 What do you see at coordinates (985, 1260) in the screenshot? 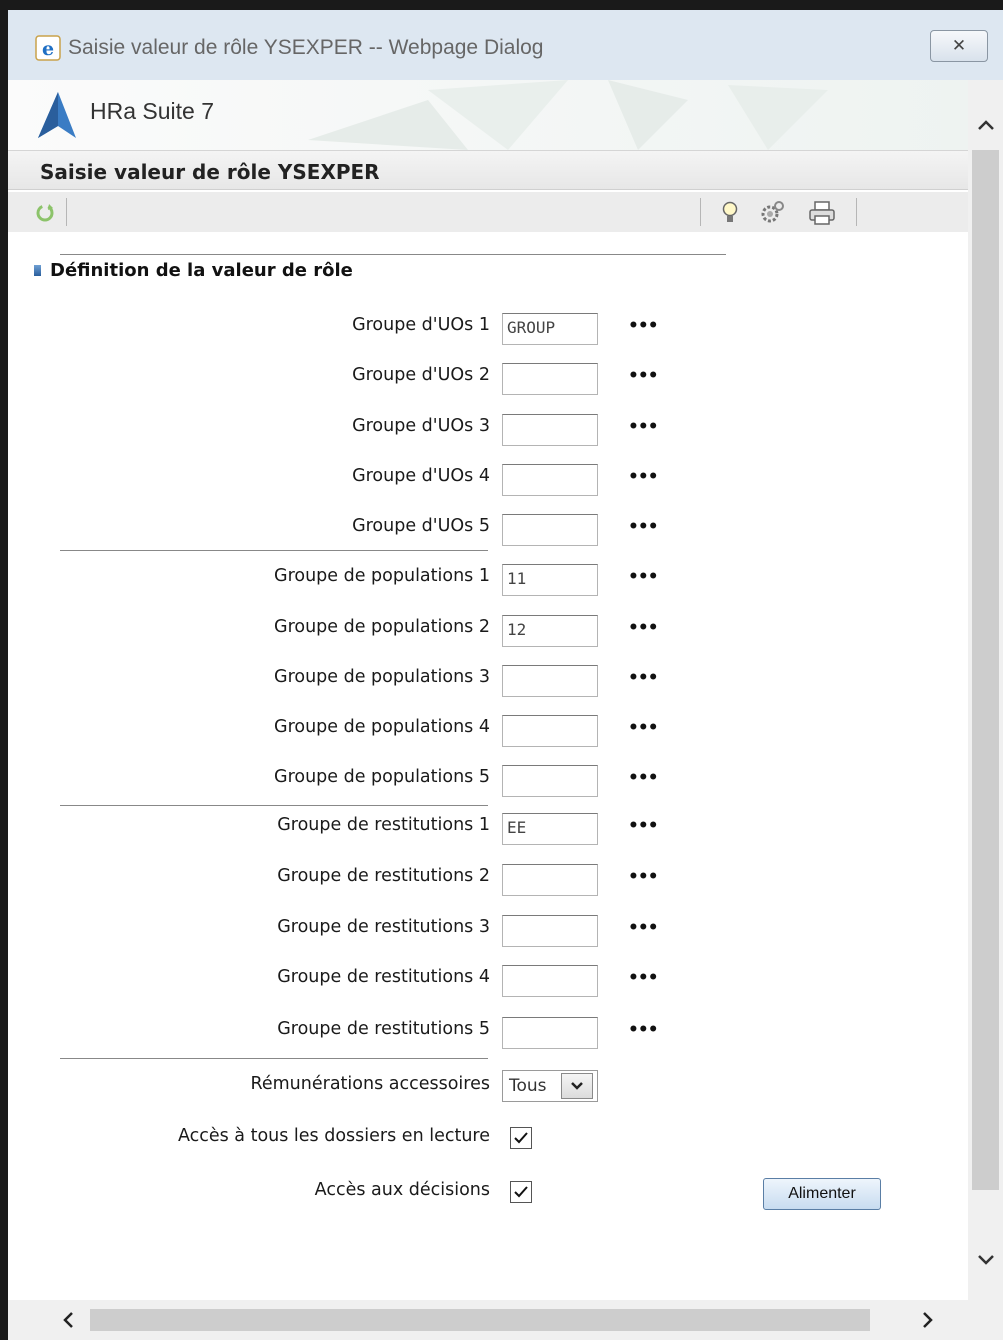
I see `scroll-down-icon` at bounding box center [985, 1260].